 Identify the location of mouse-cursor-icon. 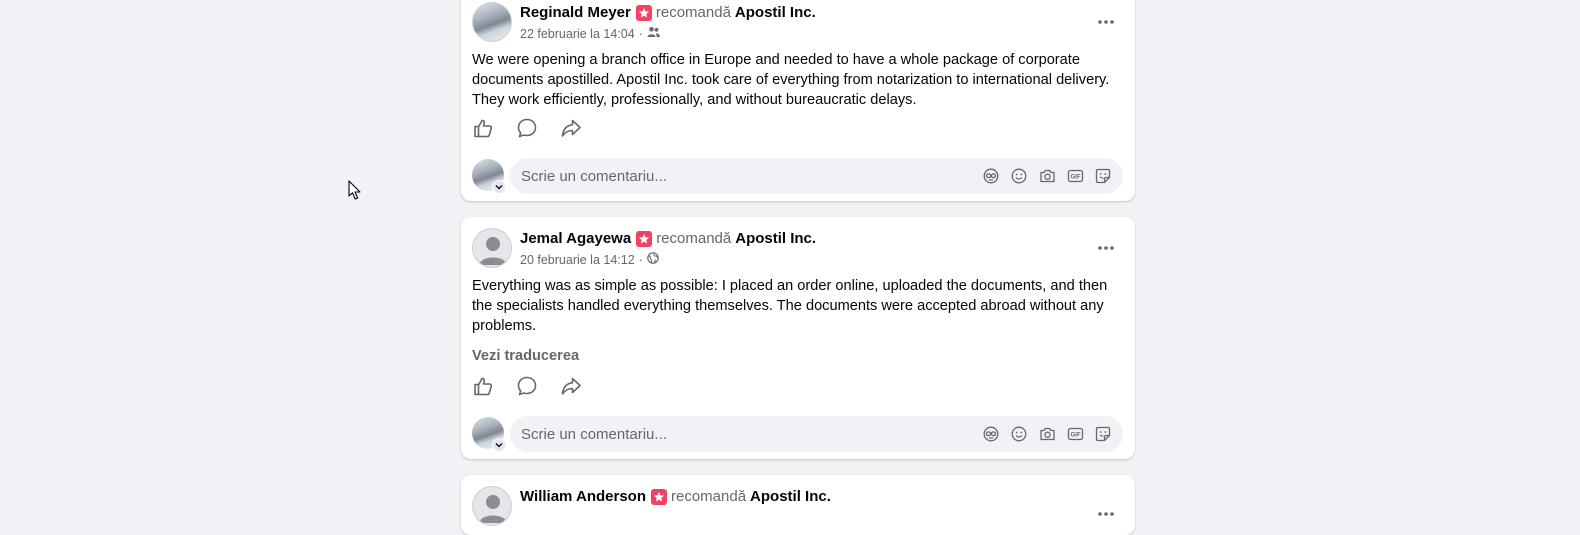
(355, 193).